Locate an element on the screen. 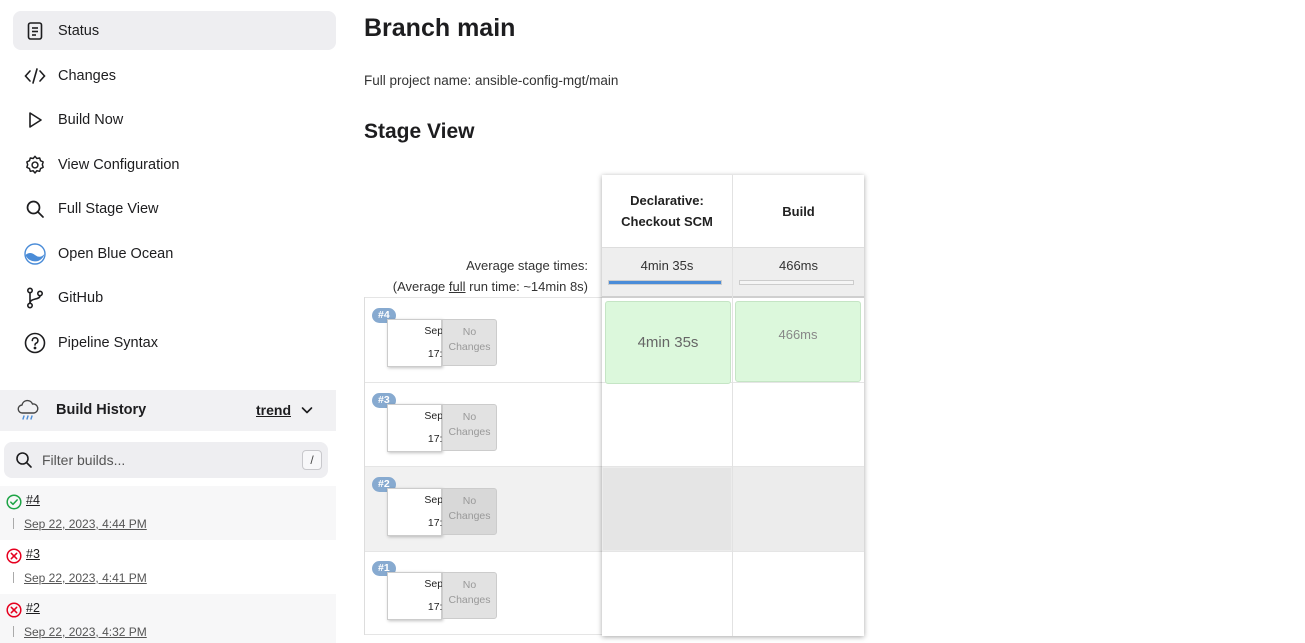 The width and height of the screenshot is (1305, 643). avg-cell-checkout-scm: 4min 35s is located at coordinates (667, 272).